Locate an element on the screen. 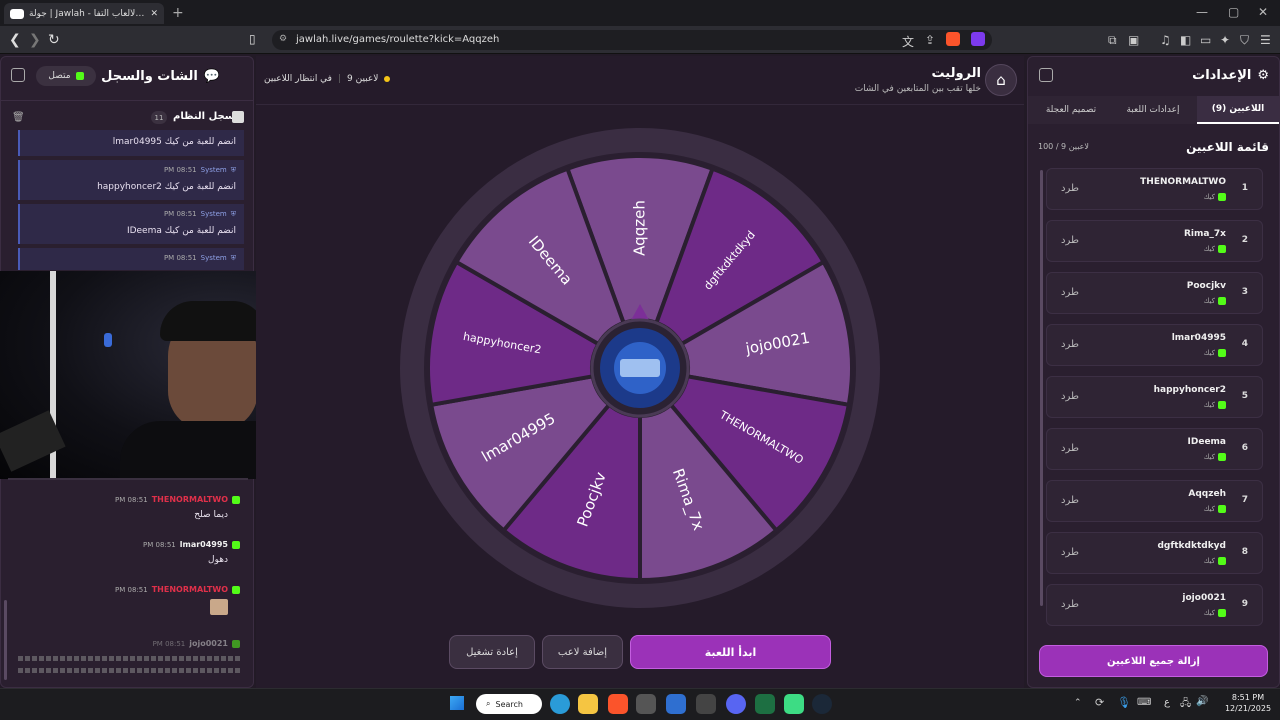  vpn-icon: ⛉ is located at coordinates (1244, 40).